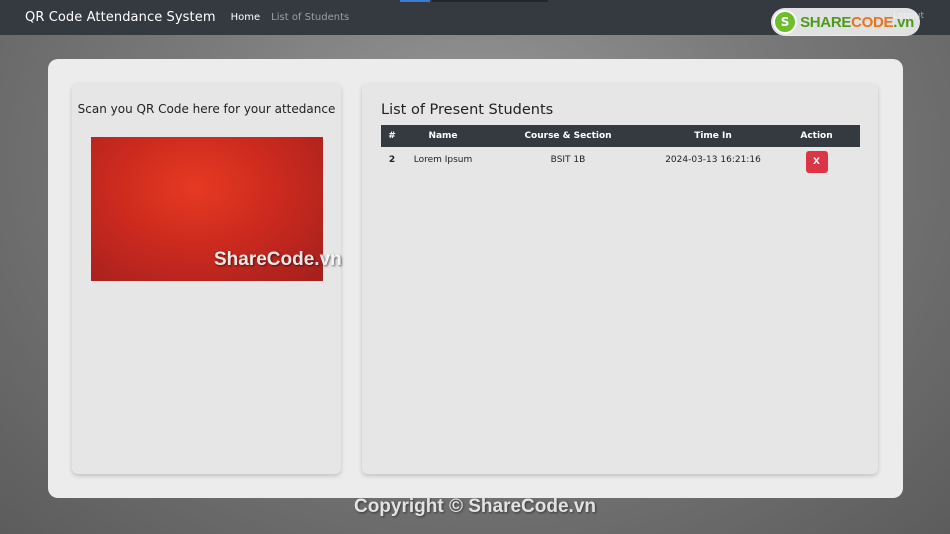 Image resolution: width=950 pixels, height=534 pixels. I want to click on sharecode-logo: S SHARECODE.vn, so click(845, 22).